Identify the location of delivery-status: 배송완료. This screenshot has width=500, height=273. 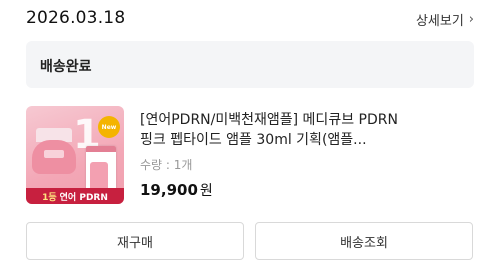
(66, 67).